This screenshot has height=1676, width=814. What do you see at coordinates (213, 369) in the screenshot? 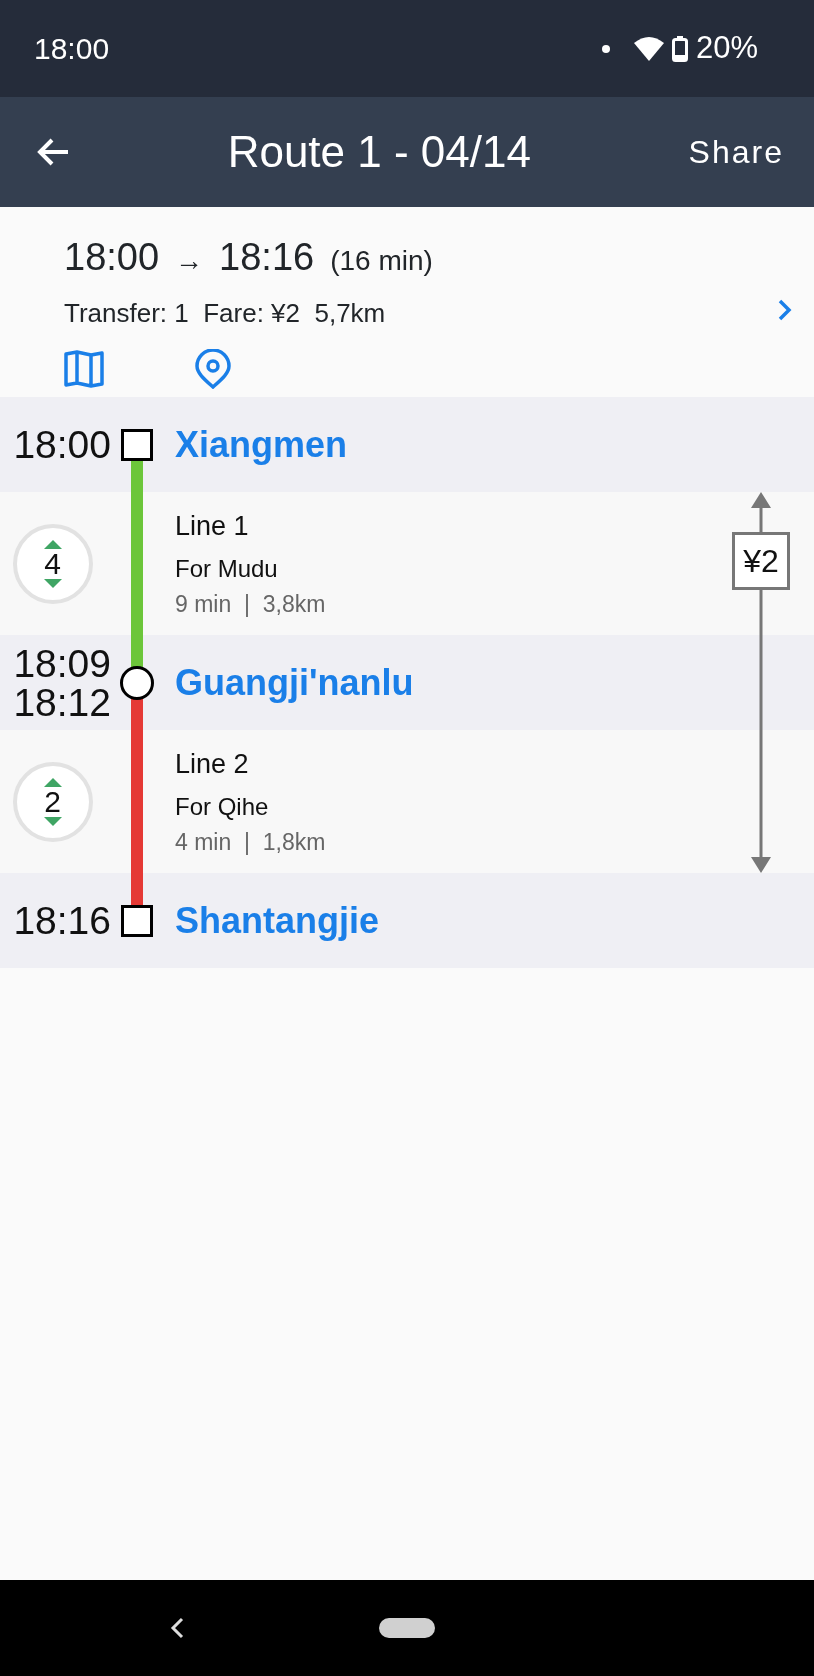
I see `location-pin-icon` at bounding box center [213, 369].